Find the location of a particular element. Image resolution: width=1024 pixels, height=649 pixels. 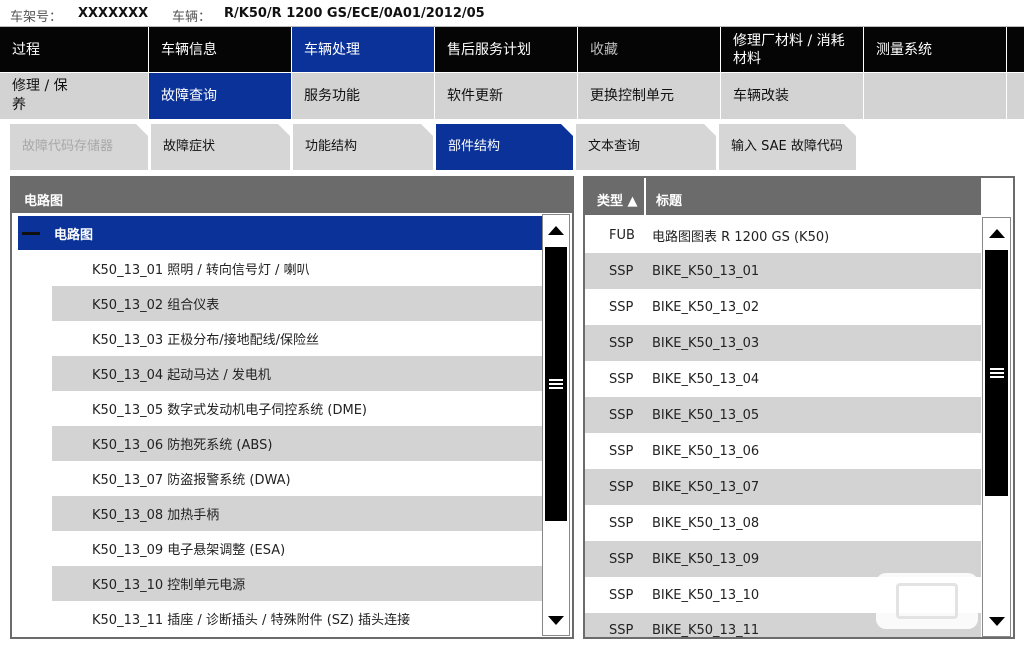

tree-item: K50_13_07 防盗报警系统 (DWA) is located at coordinates (297, 478).